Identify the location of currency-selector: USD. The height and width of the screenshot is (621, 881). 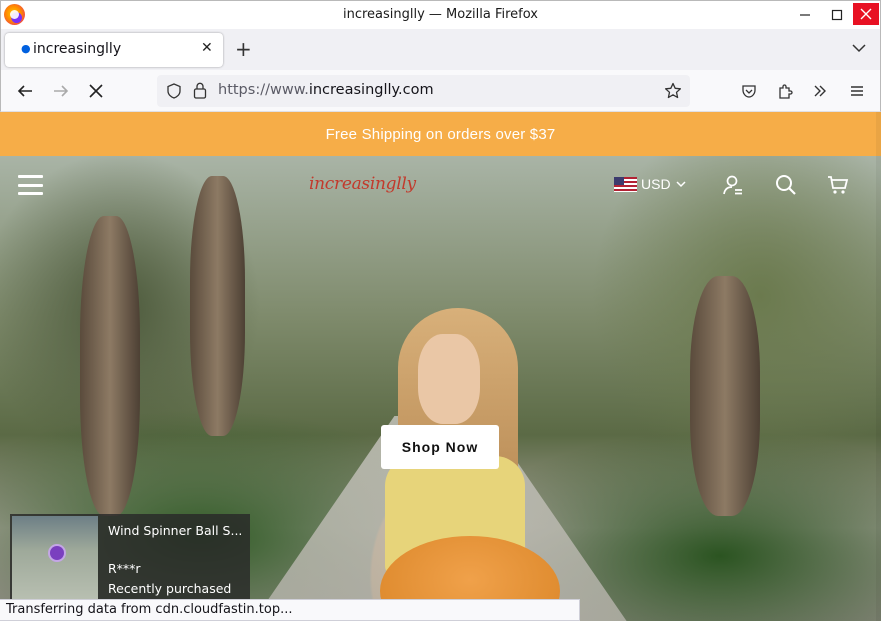
(650, 184).